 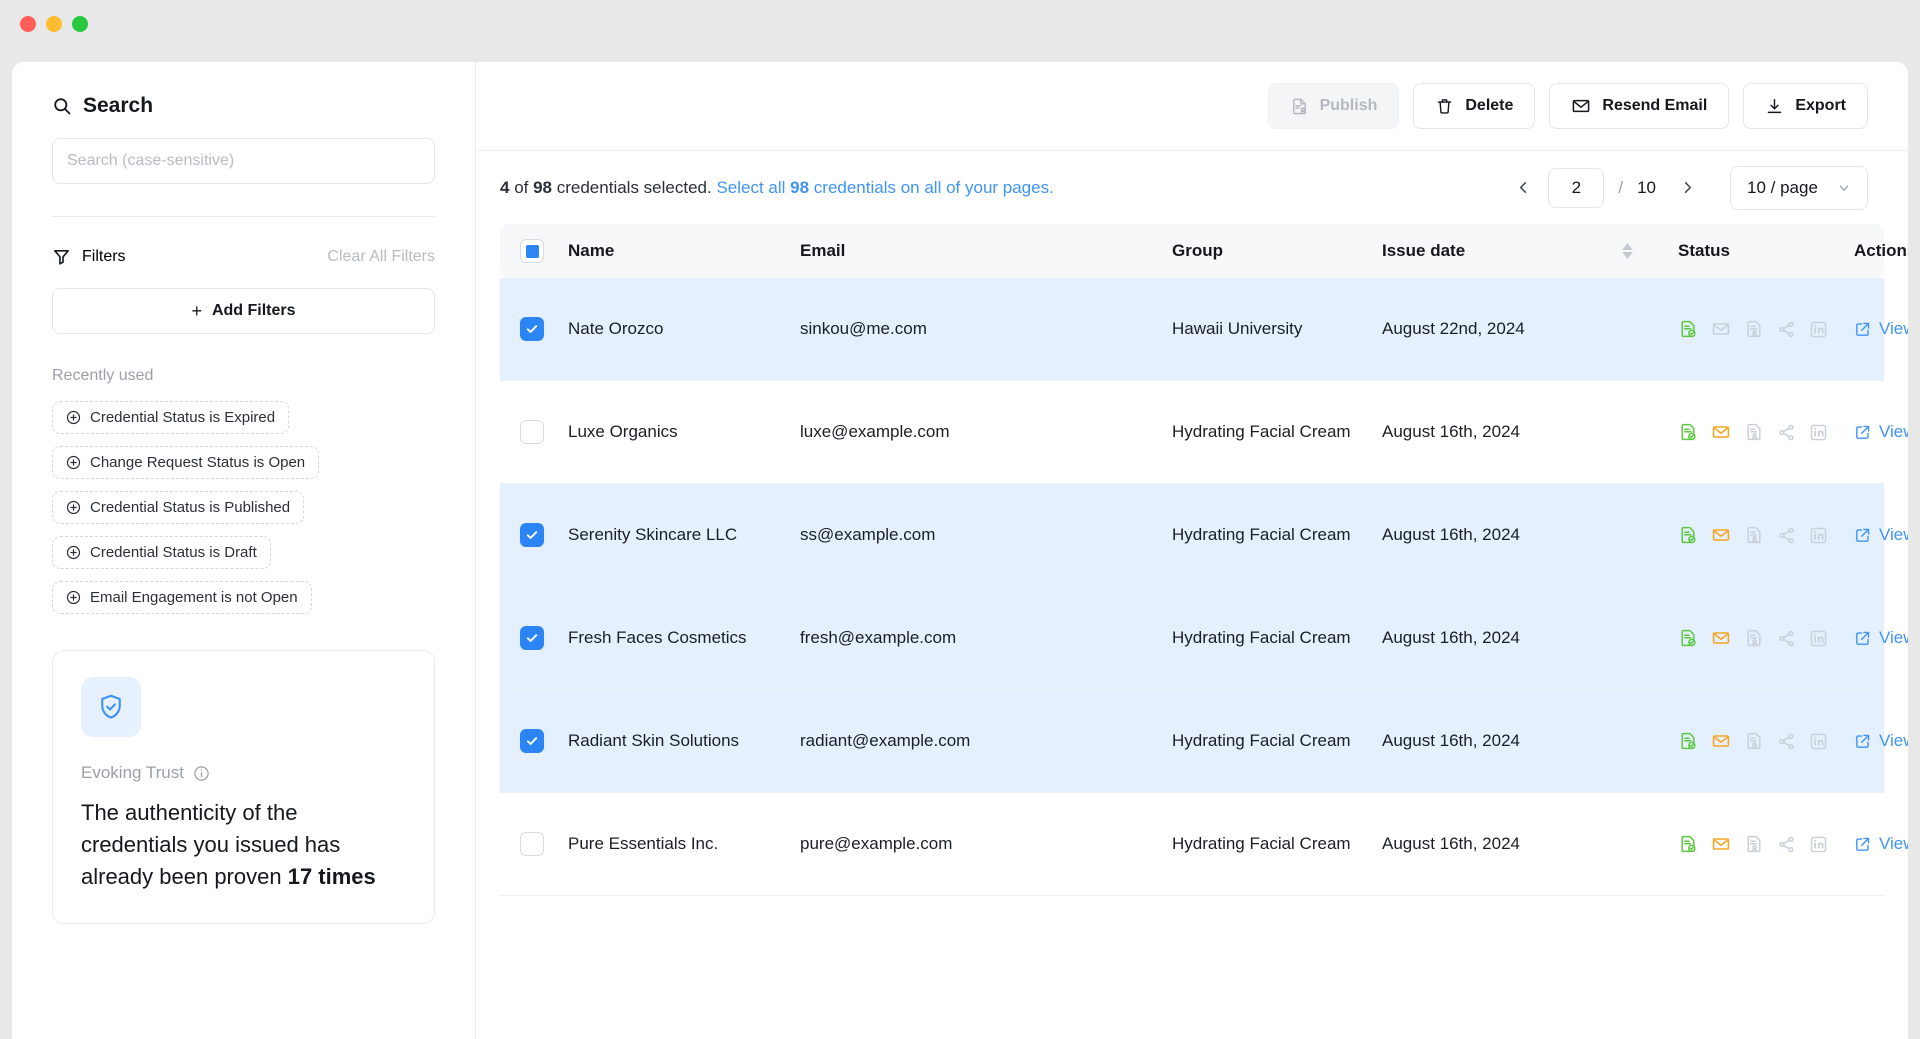 What do you see at coordinates (1766, 329) in the screenshot?
I see `row-status-icons` at bounding box center [1766, 329].